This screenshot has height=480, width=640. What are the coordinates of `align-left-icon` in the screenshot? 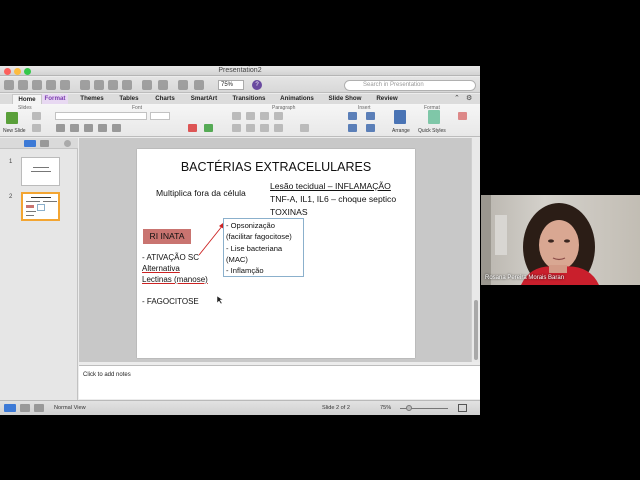 It's located at (236, 128).